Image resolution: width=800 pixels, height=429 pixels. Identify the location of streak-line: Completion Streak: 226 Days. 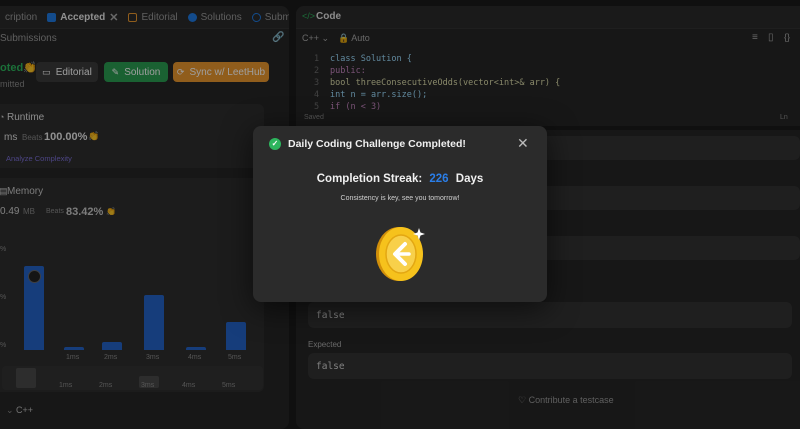
(400, 179).